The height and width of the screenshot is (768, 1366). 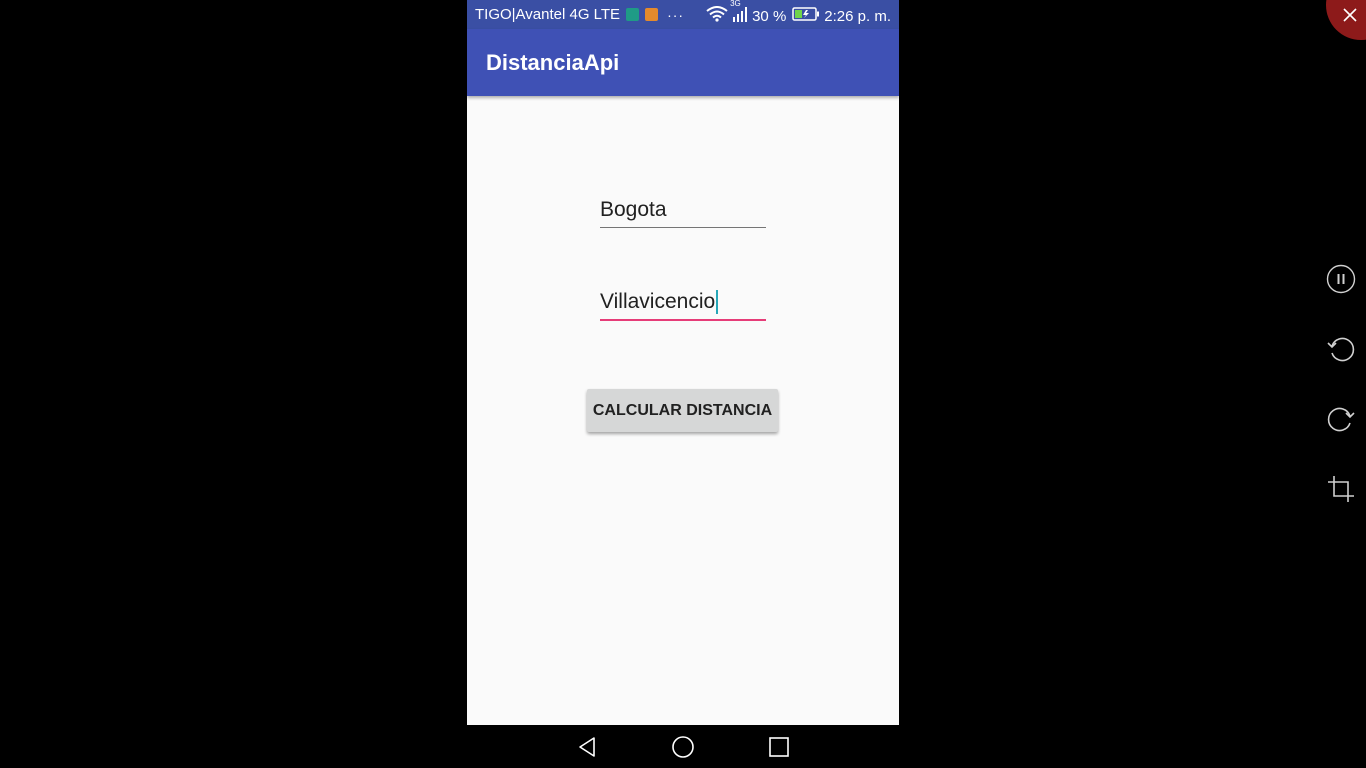 I want to click on signal-icon: 3G, so click(x=739, y=13).